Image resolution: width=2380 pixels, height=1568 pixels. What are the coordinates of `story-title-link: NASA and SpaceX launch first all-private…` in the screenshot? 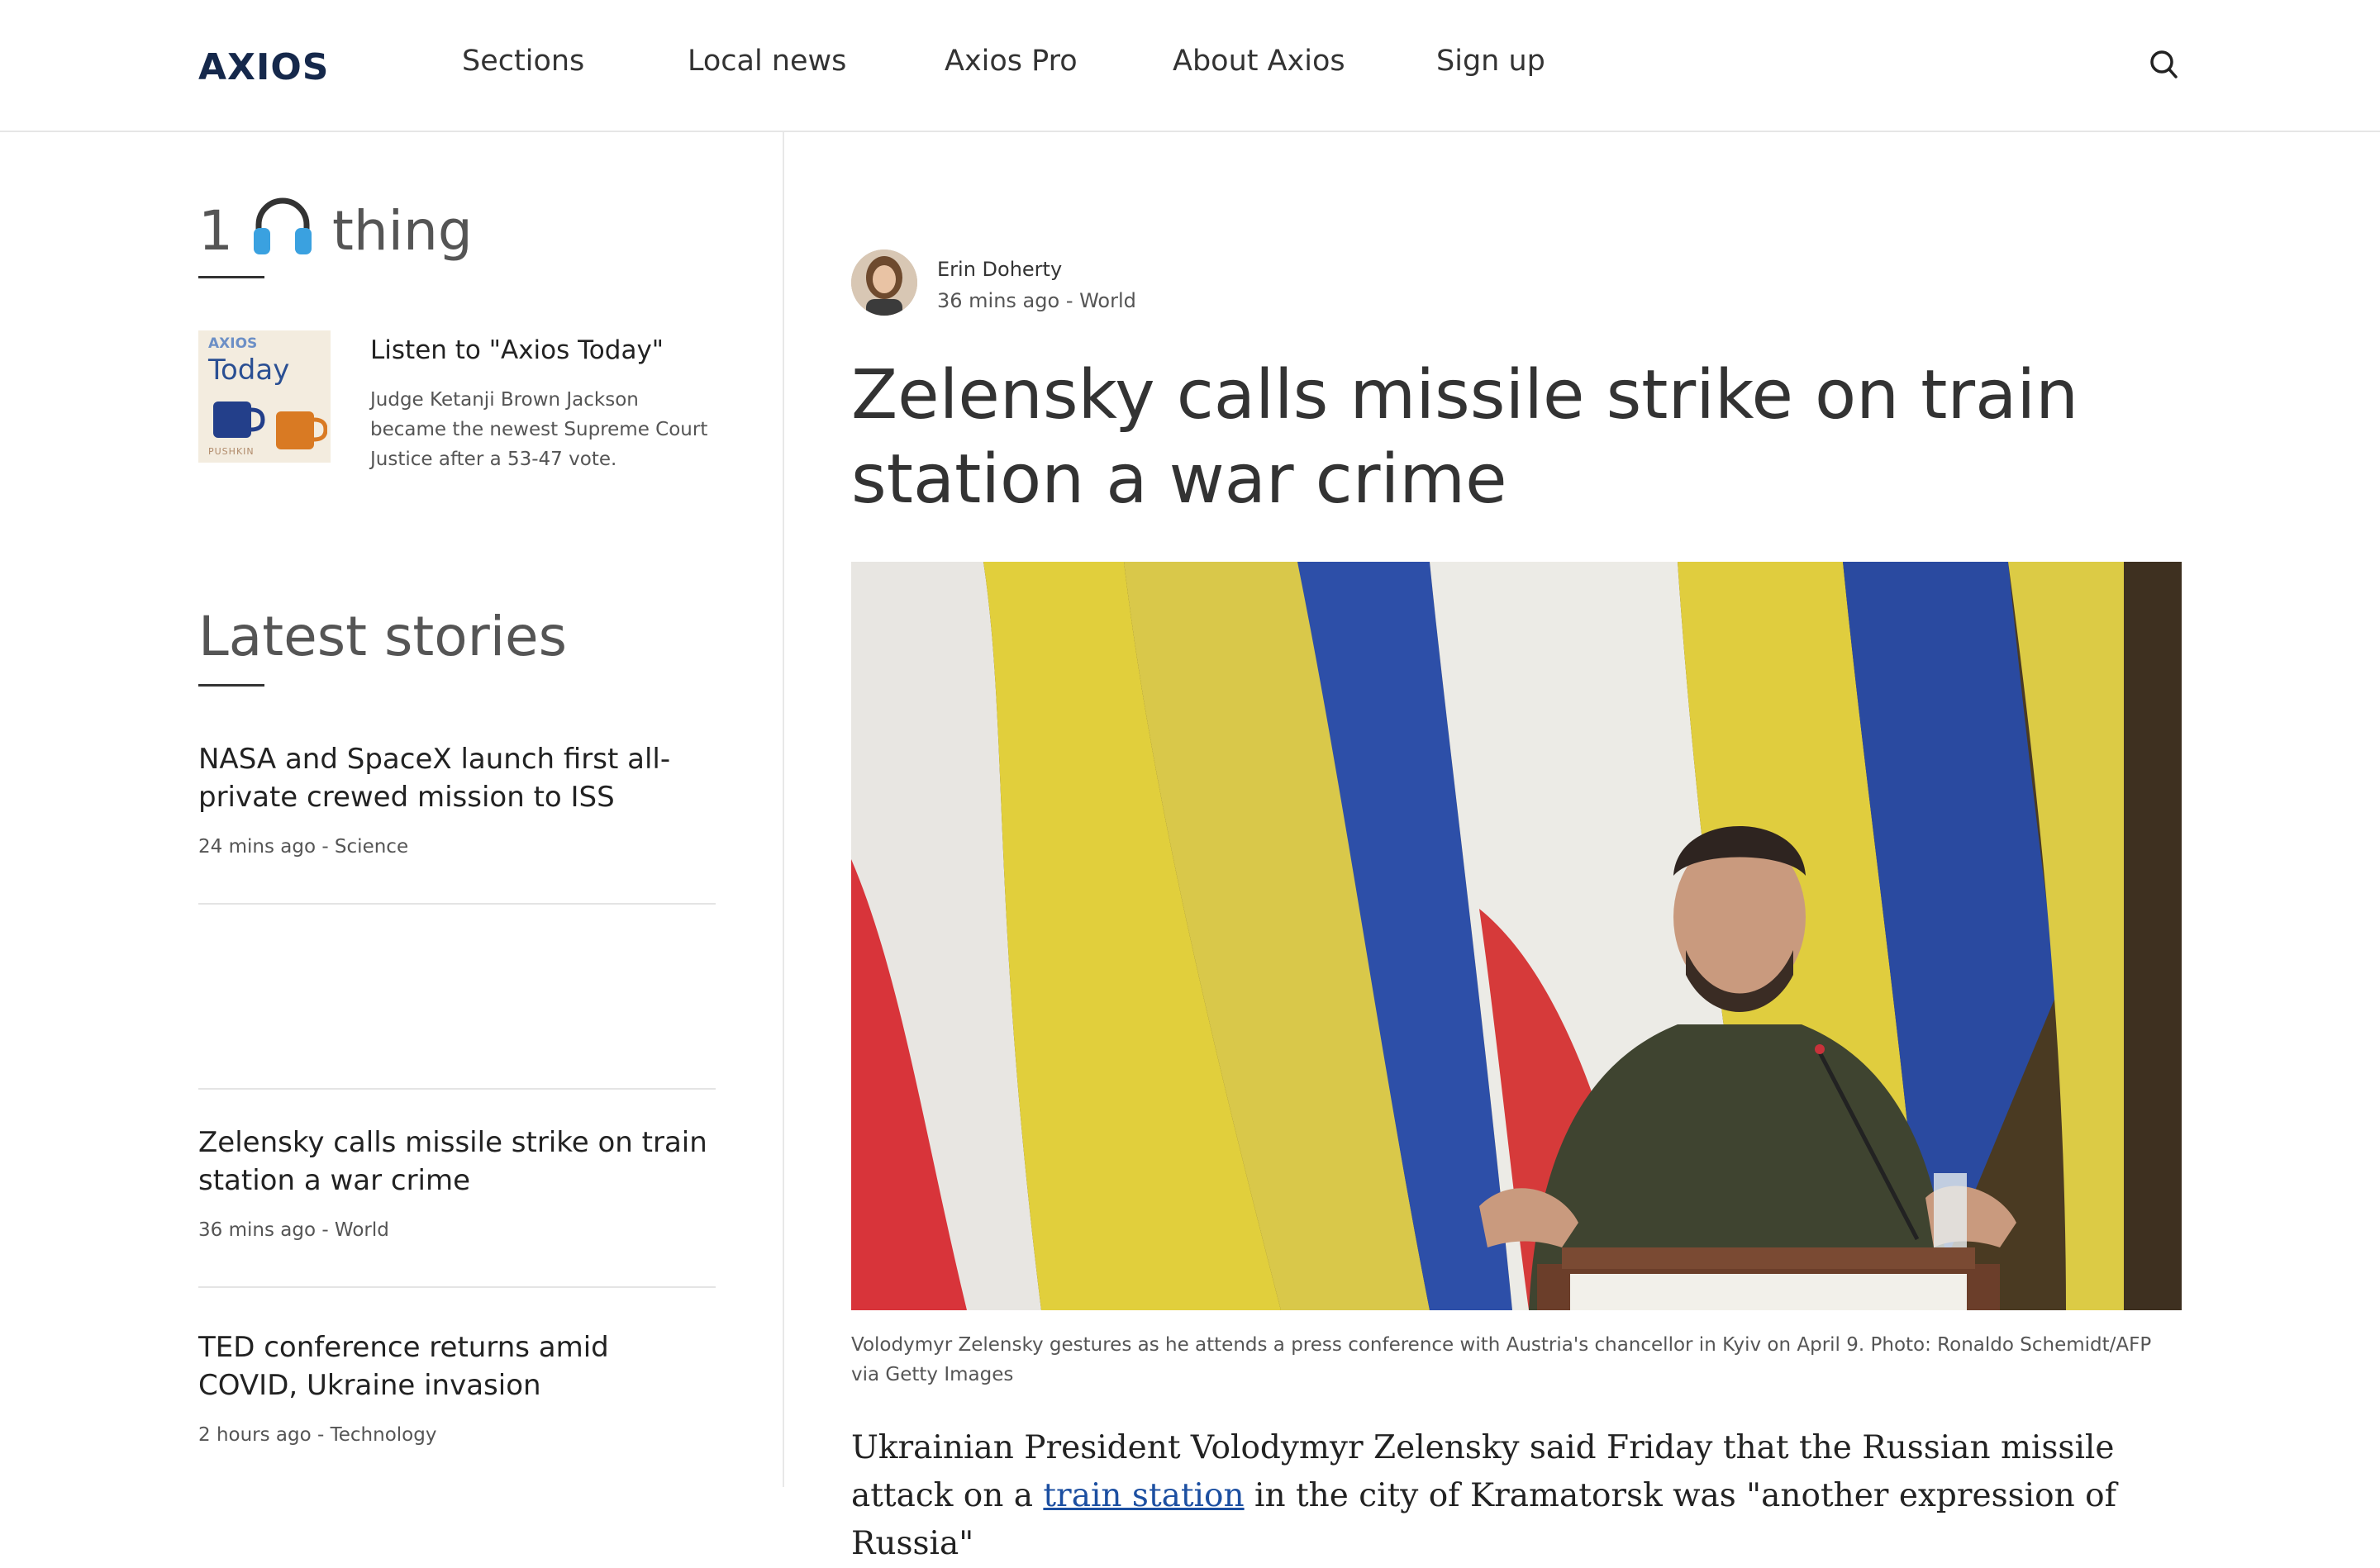 It's located at (454, 778).